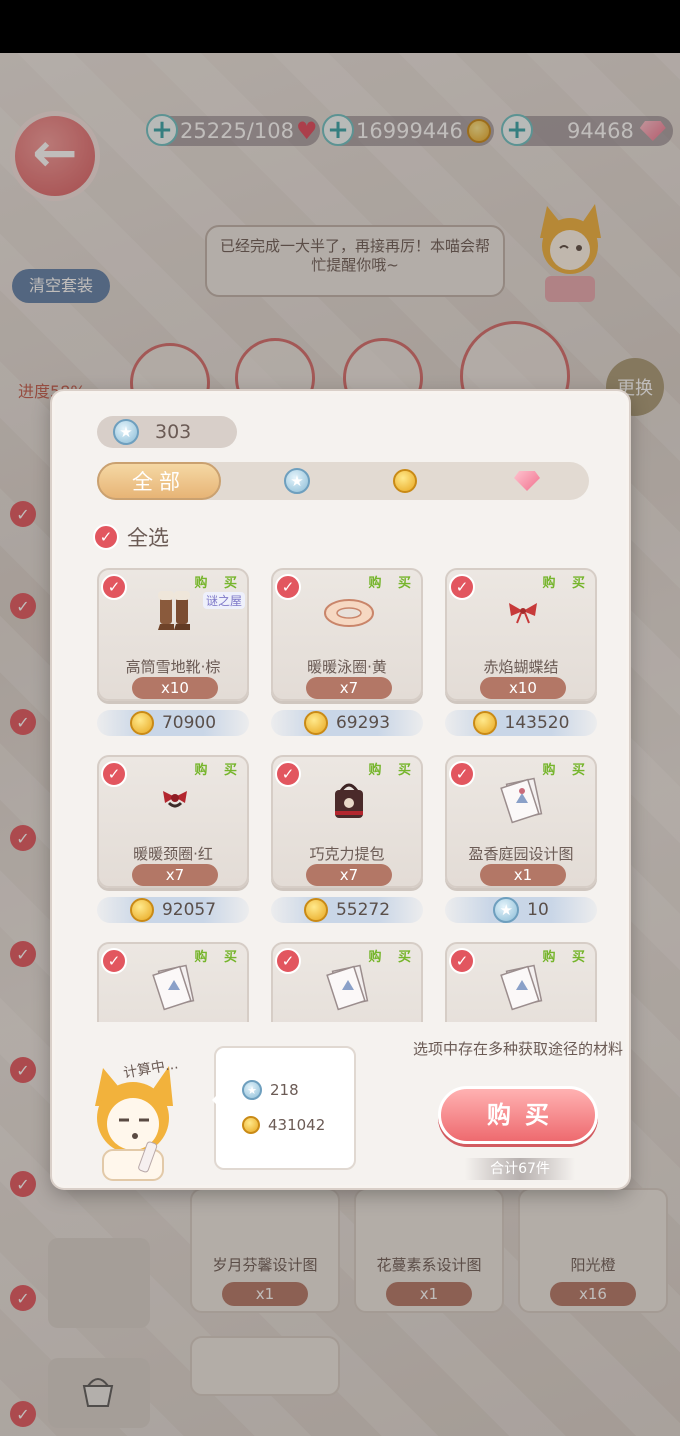  I want to click on coin-cost-value: 431042, so click(297, 1125).